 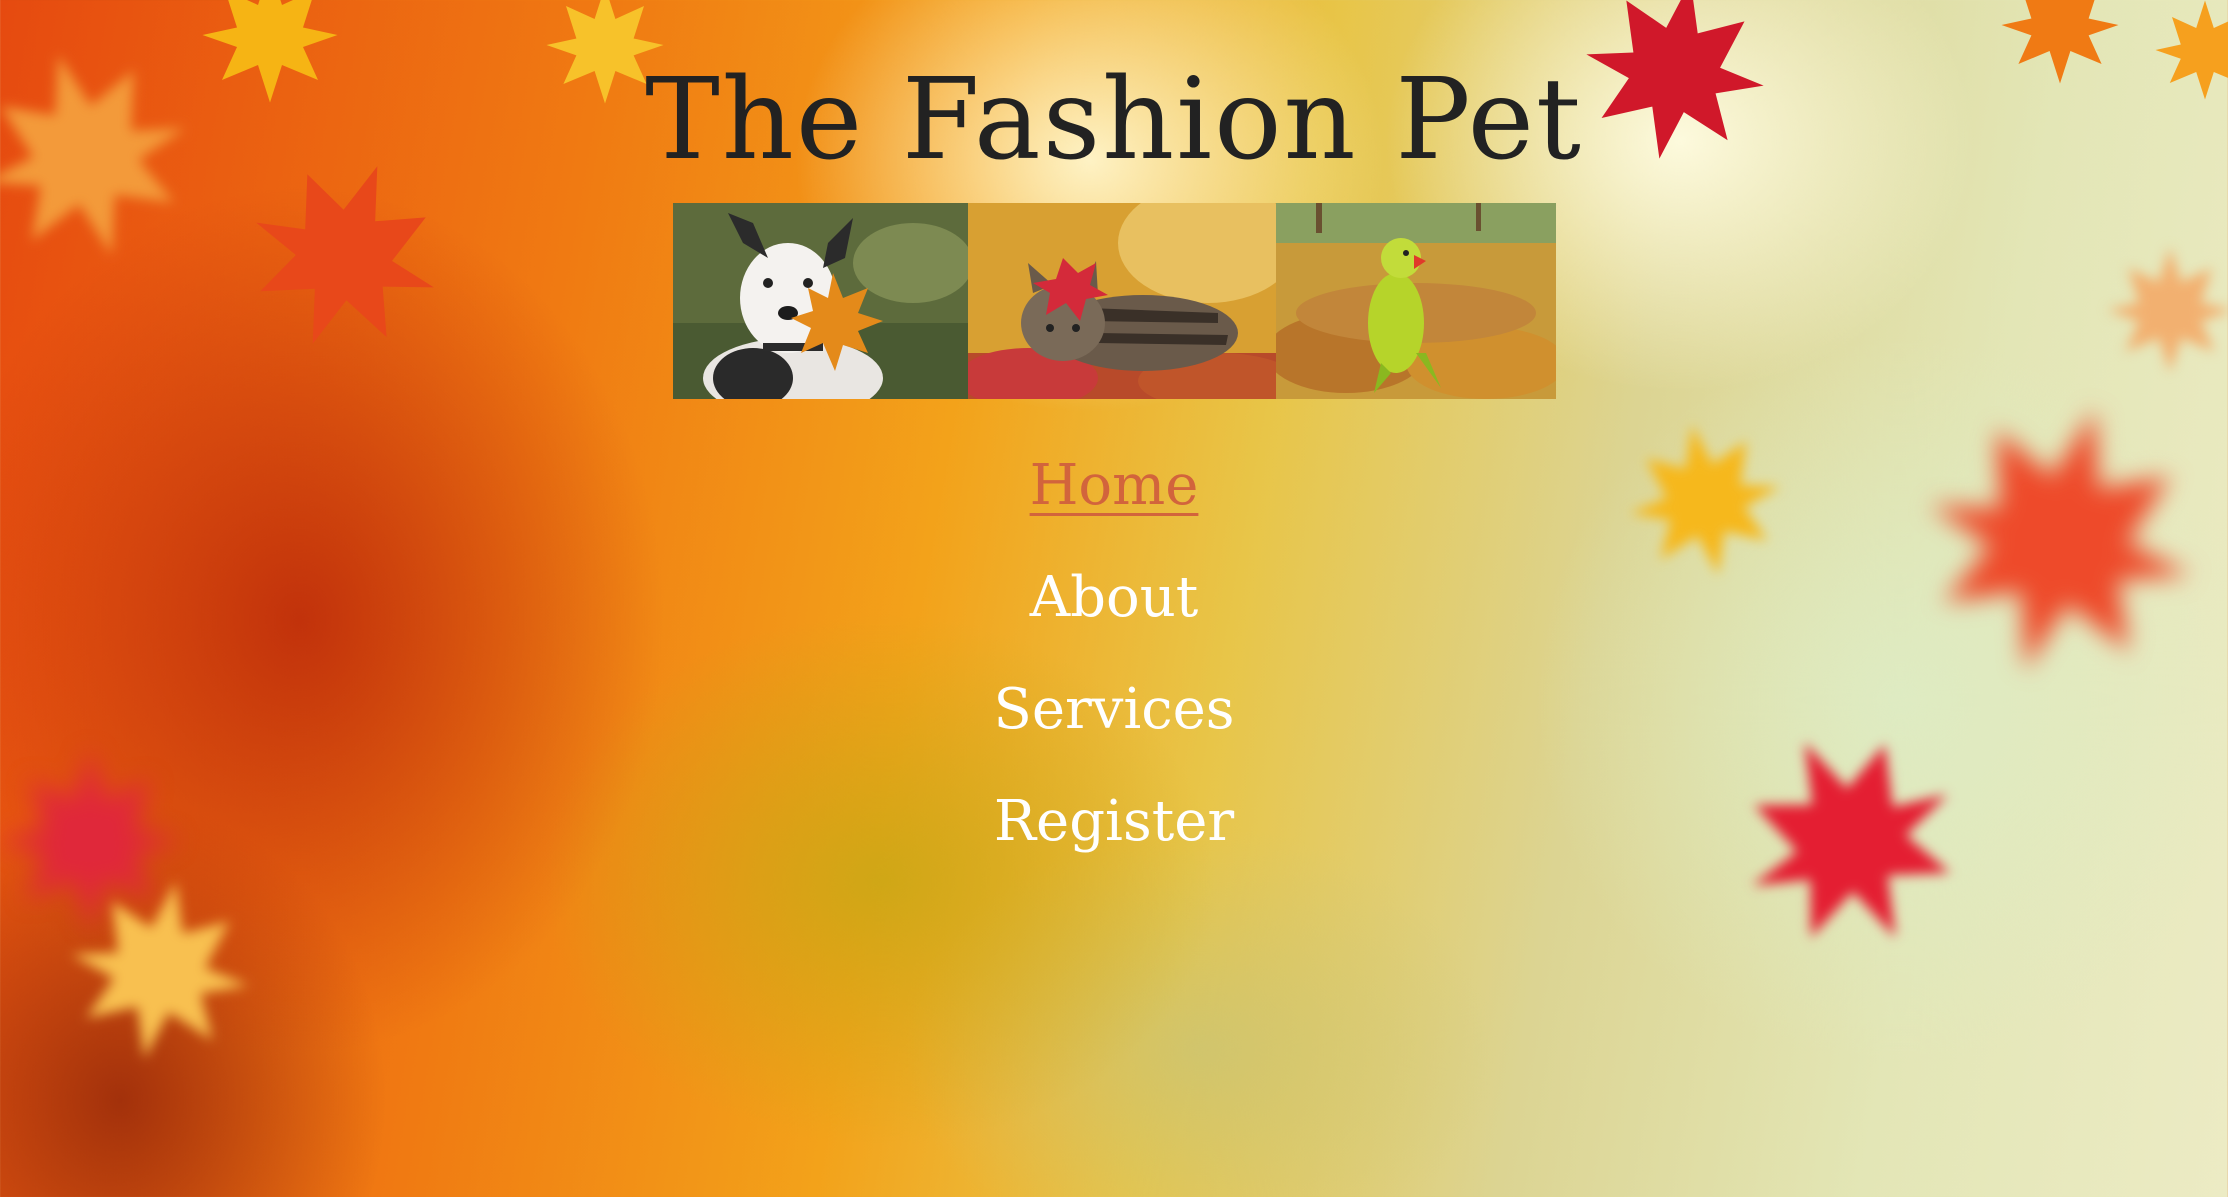 What do you see at coordinates (1114, 710) in the screenshot?
I see `nav-link-services: Services` at bounding box center [1114, 710].